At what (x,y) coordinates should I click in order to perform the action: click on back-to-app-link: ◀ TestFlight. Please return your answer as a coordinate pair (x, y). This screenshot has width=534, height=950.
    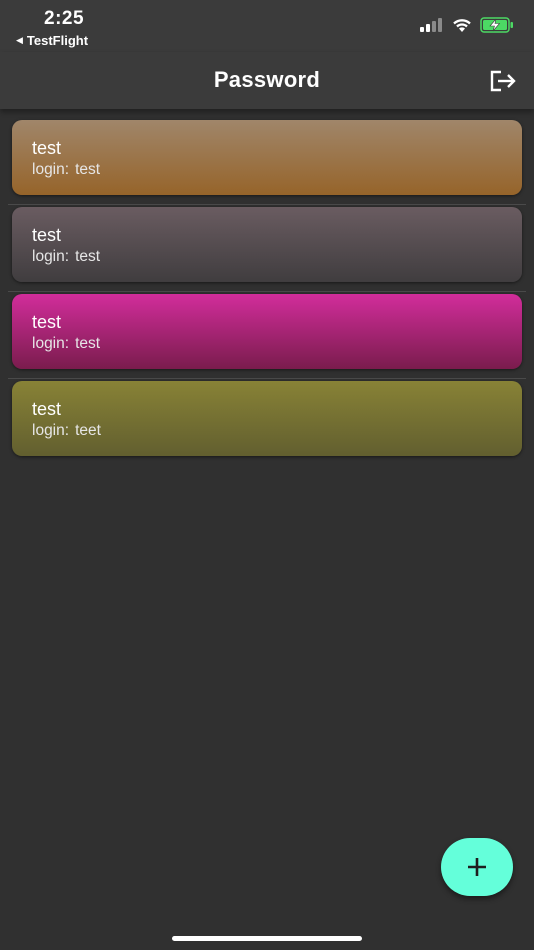
    Looking at the image, I should click on (52, 40).